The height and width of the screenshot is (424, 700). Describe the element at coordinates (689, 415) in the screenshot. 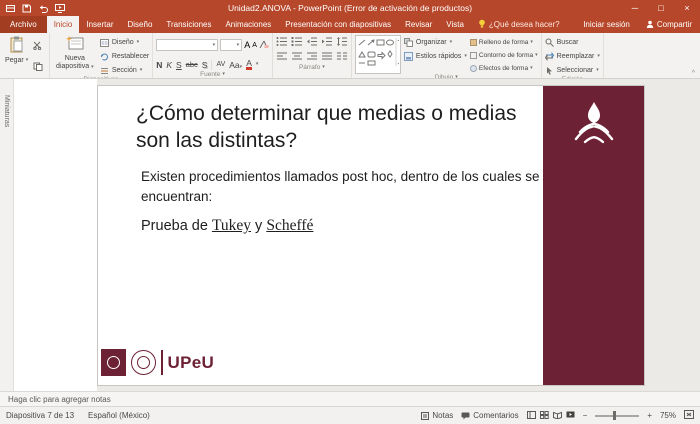

I see `fit-to-window-icon` at that location.